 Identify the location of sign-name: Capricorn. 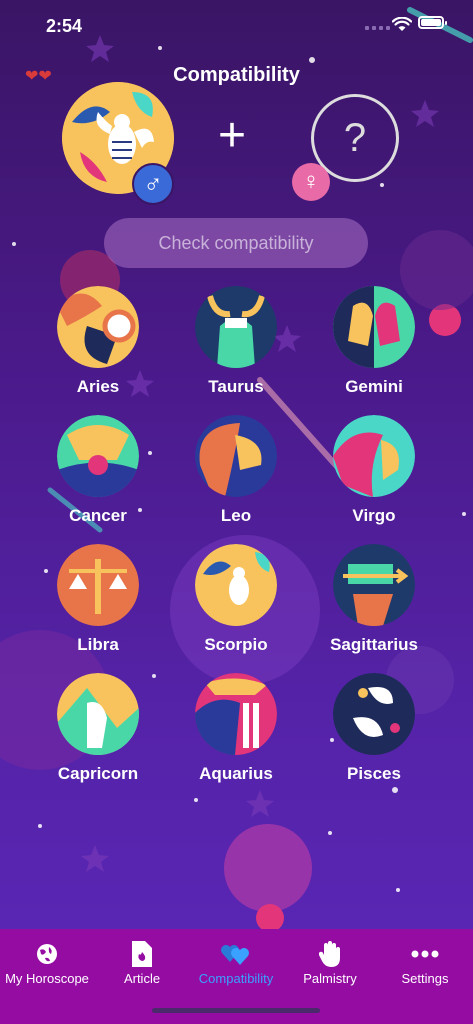
(98, 773).